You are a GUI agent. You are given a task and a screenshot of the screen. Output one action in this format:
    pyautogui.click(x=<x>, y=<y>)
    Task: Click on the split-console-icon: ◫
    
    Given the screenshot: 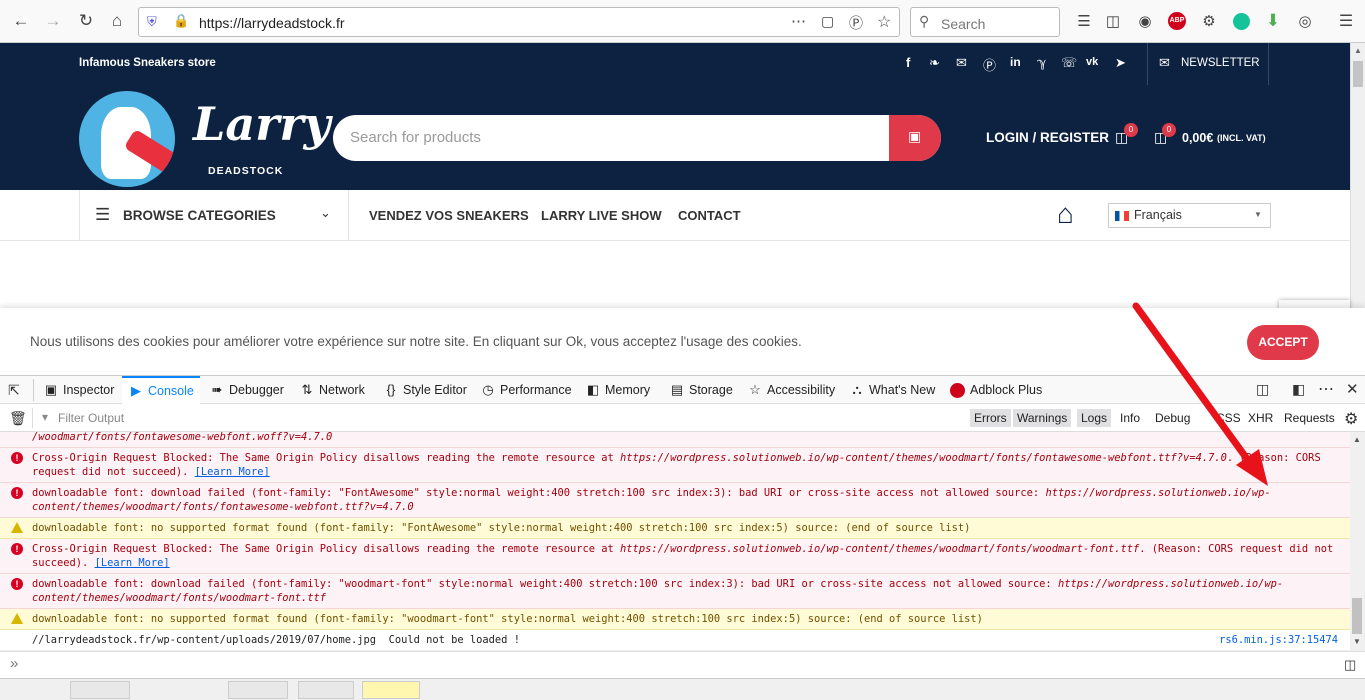 What is the action you would take?
    pyautogui.click(x=1262, y=389)
    